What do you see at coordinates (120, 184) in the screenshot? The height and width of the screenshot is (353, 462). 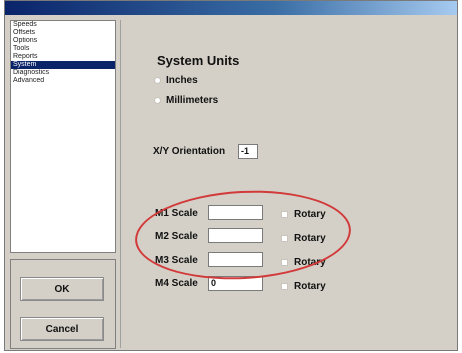 I see `panel-divider` at bounding box center [120, 184].